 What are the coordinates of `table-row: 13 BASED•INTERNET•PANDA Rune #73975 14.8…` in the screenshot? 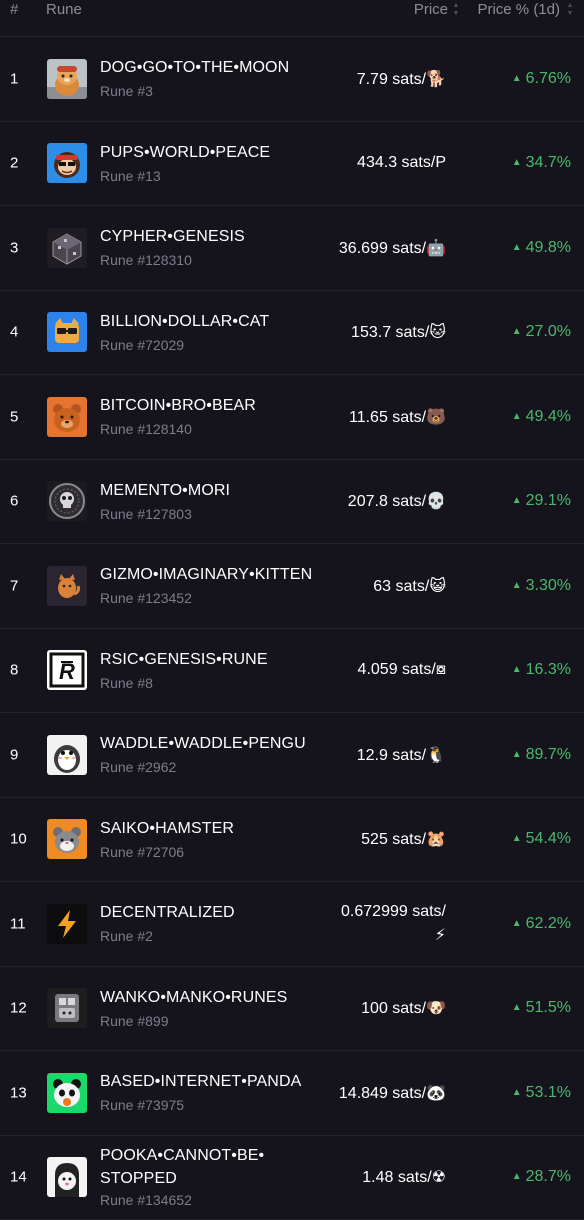 It's located at (292, 1093).